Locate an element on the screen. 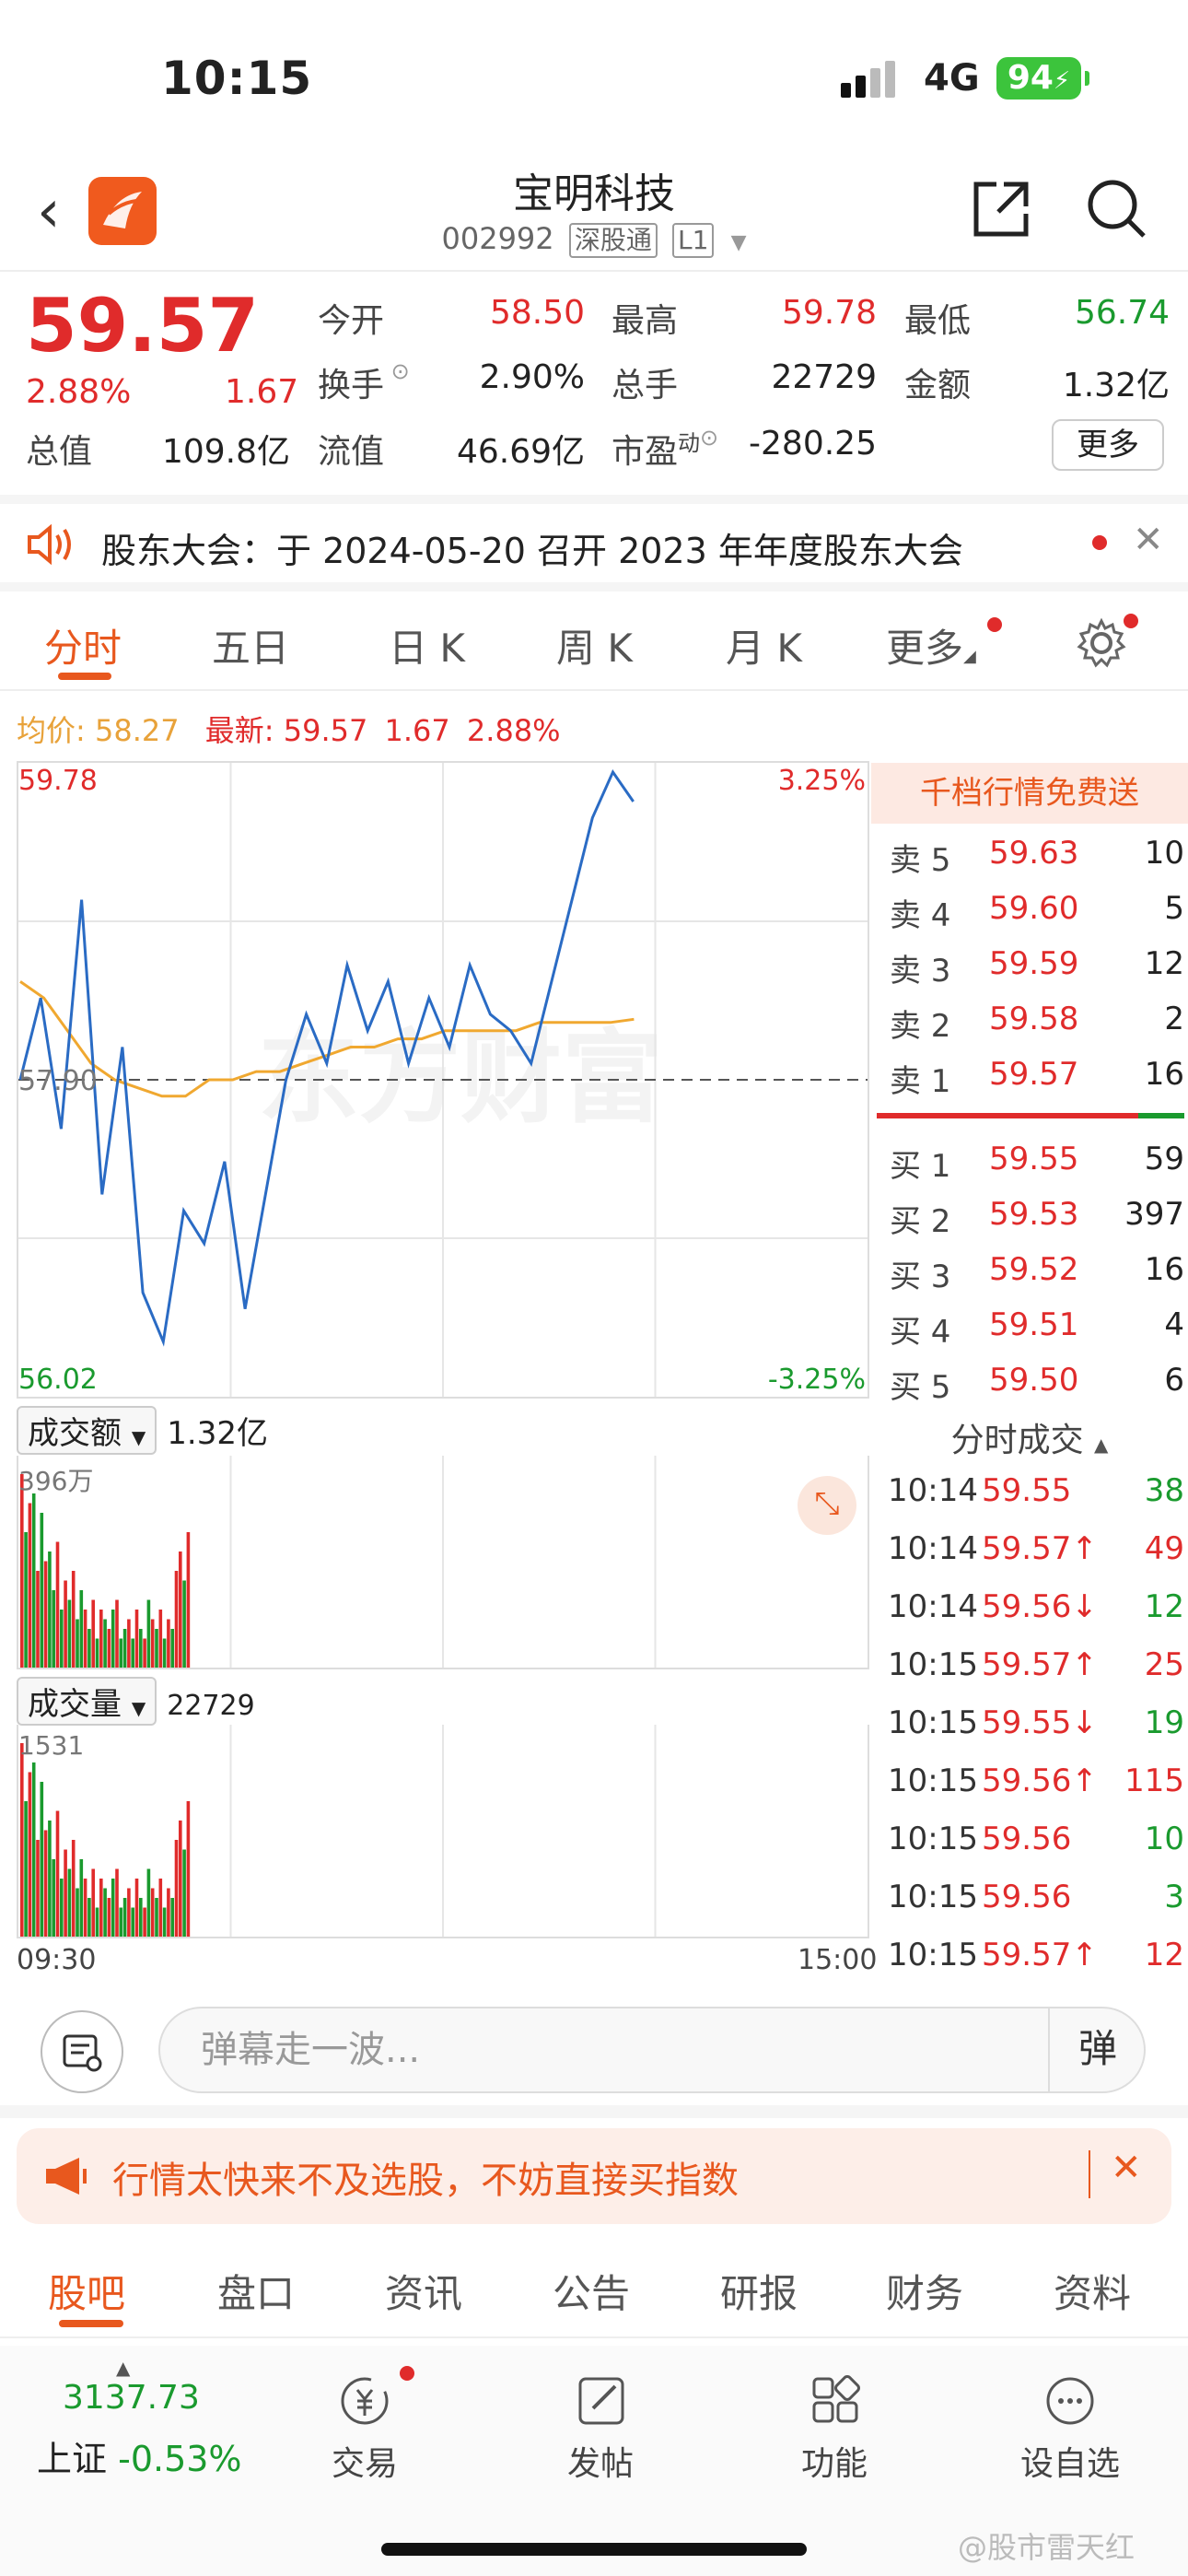 The height and width of the screenshot is (2576, 1188). danmu-list-icon is located at coordinates (82, 2051).